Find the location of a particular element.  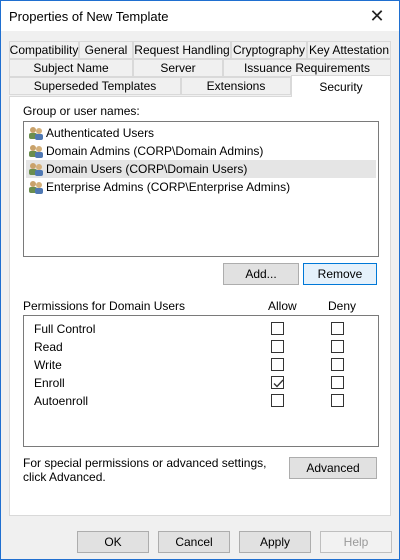

list-item: Domain Admins (CORP\Domain Admins) is located at coordinates (201, 151).